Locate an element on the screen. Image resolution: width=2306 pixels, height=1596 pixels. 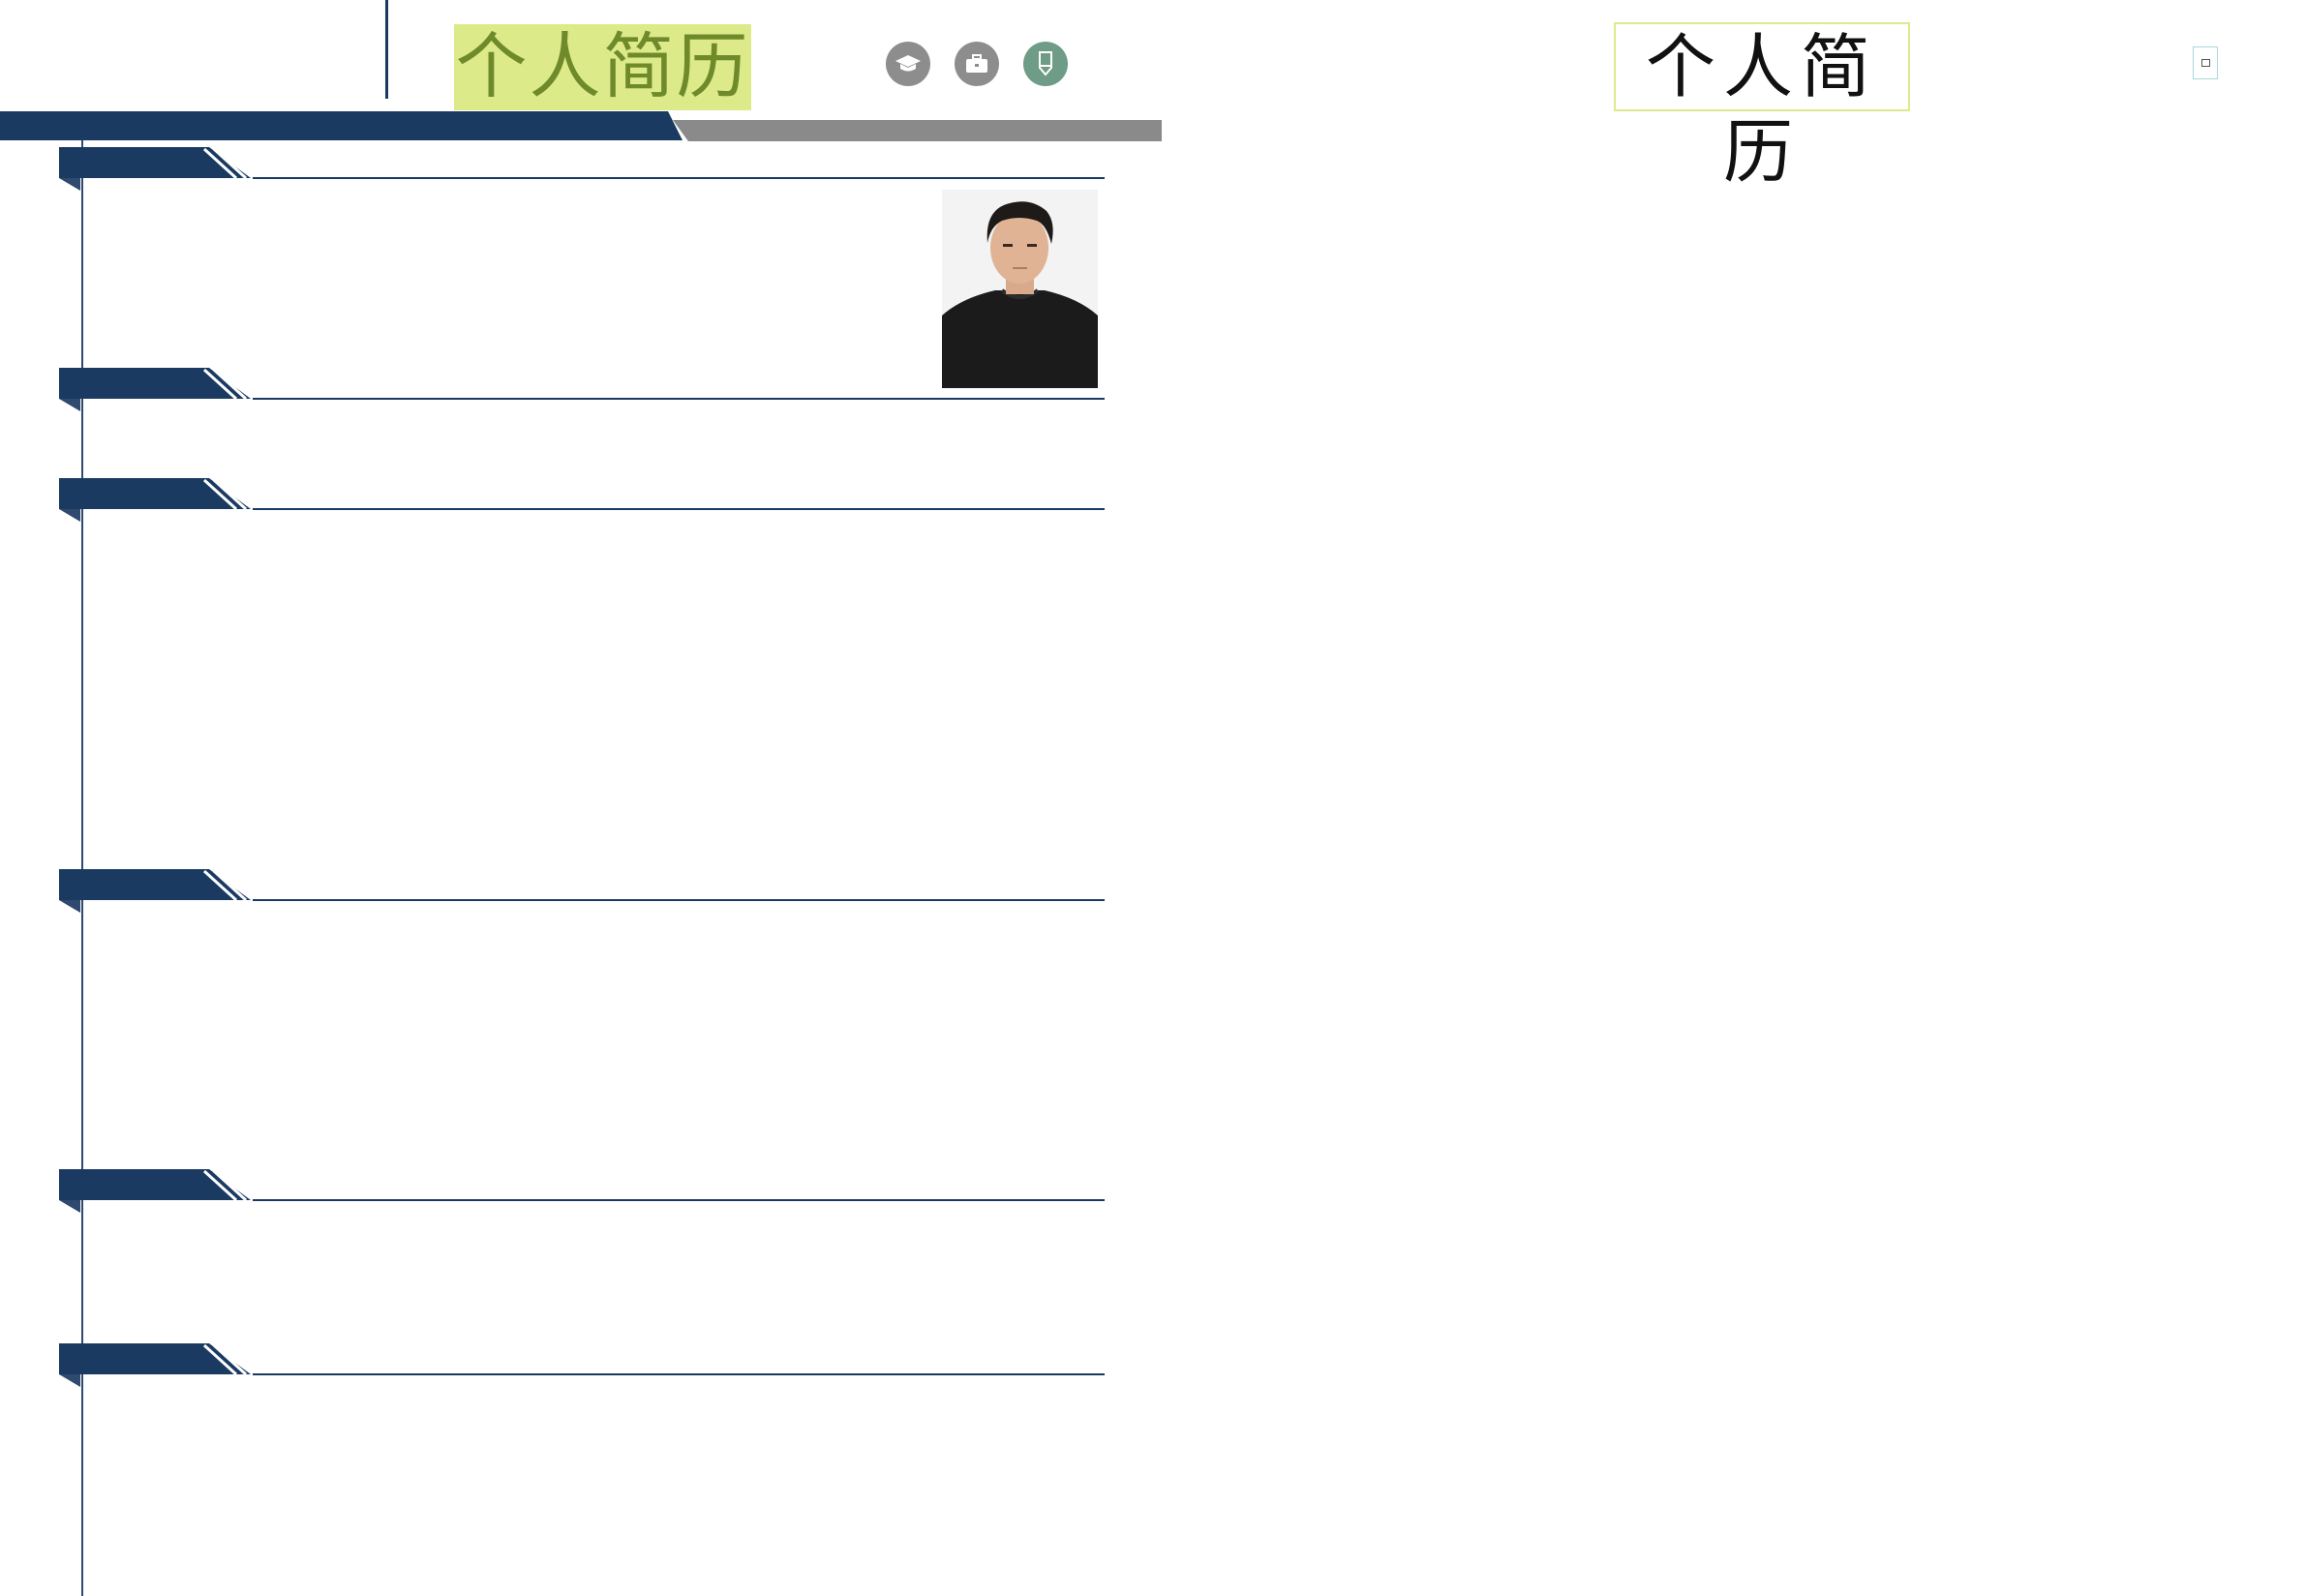
resume-title-secondary: 个人简历 is located at coordinates (1762, 107).